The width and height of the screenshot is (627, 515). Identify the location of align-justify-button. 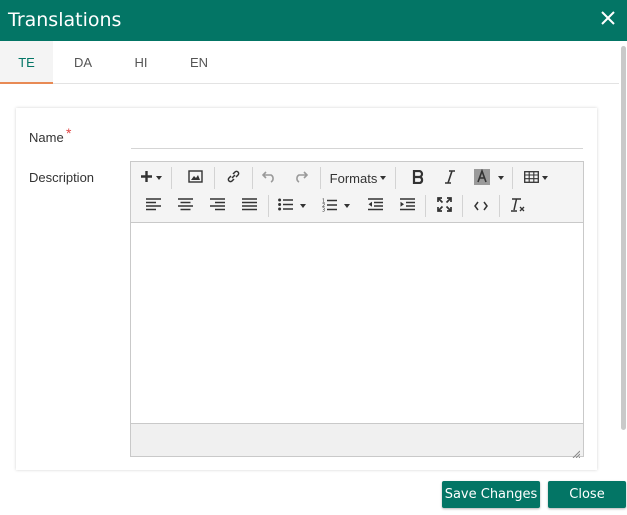
(249, 206).